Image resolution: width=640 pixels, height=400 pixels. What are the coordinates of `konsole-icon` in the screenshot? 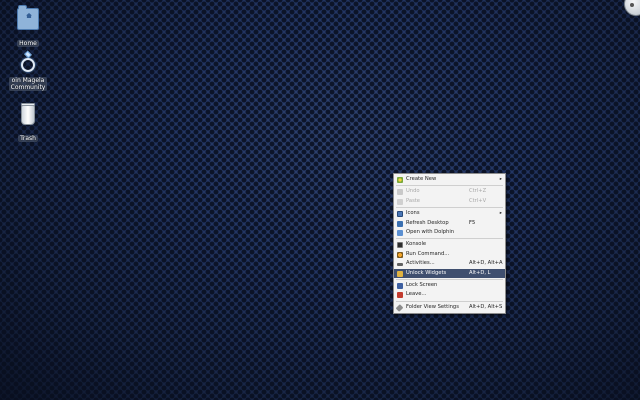 It's located at (400, 245).